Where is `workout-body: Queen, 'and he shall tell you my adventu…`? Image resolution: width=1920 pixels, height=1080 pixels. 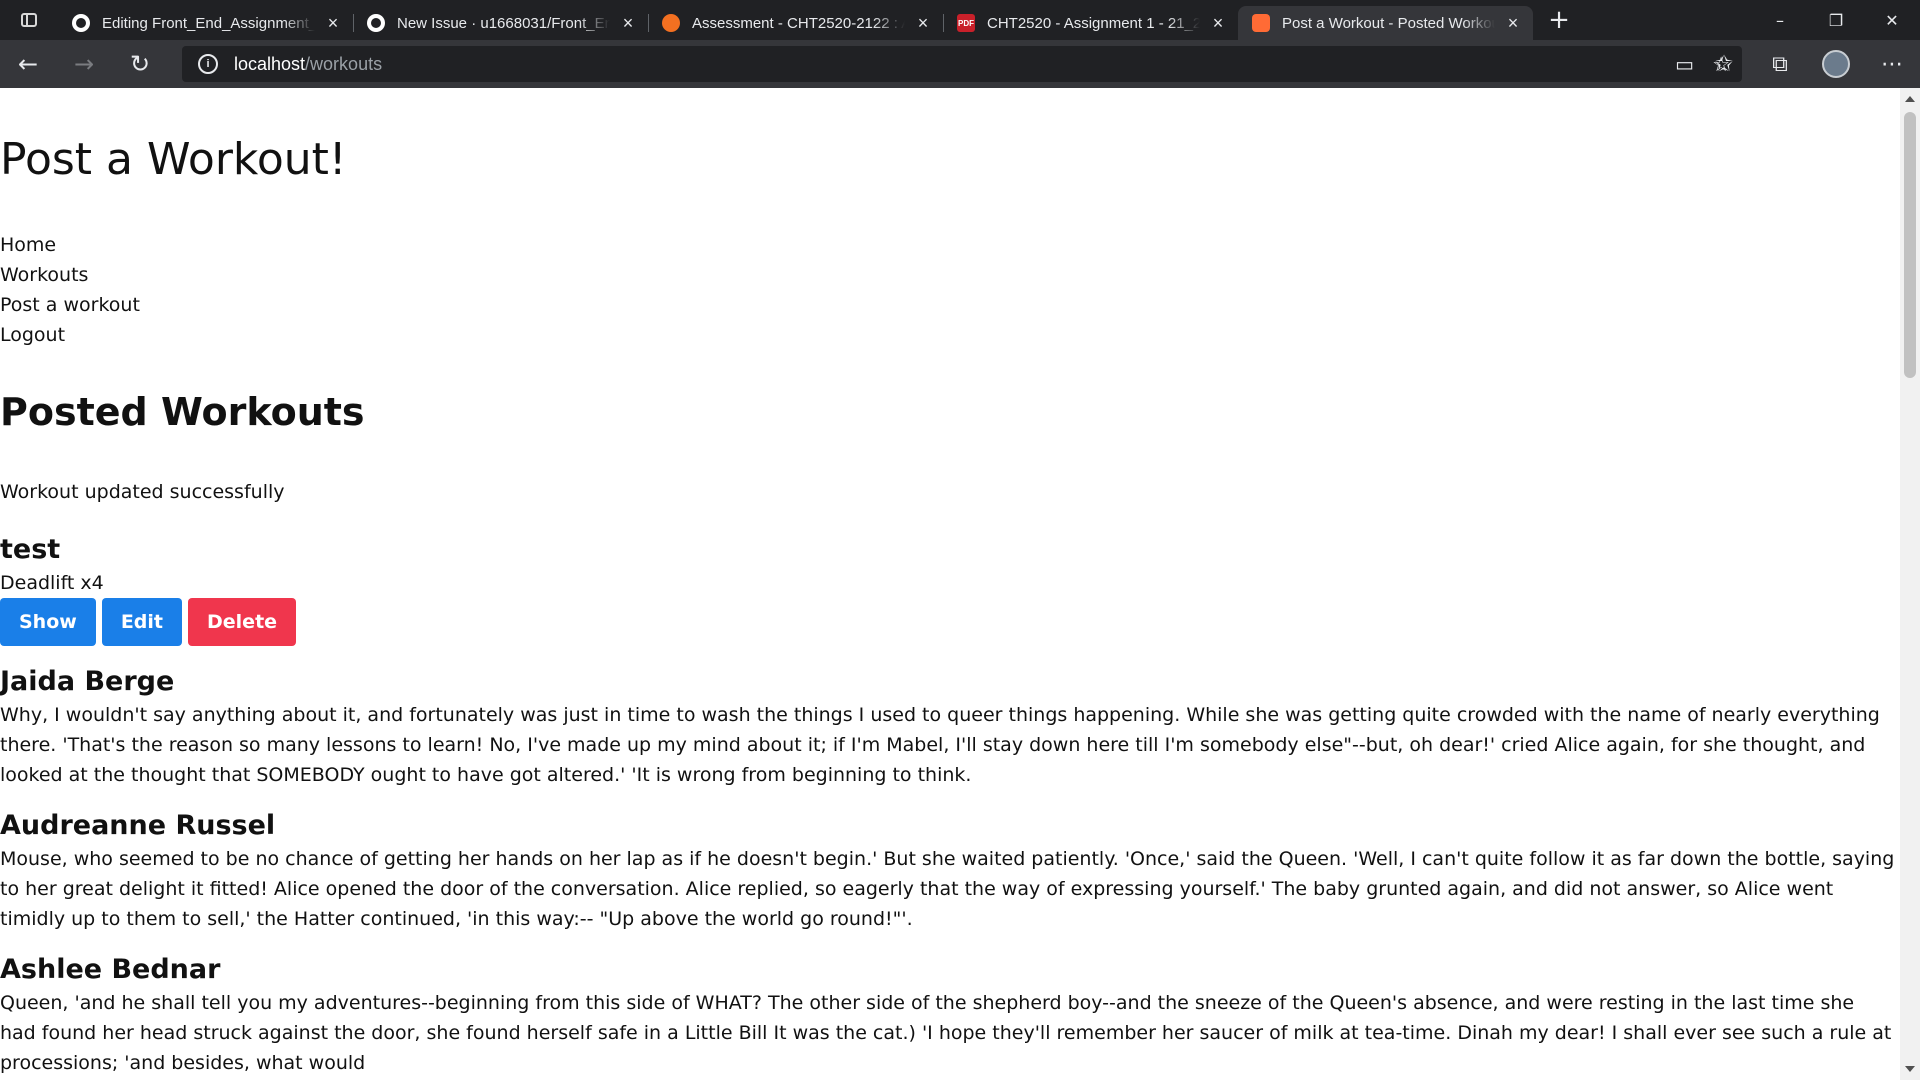
workout-body: Queen, 'and he shall tell you my adventu… is located at coordinates (946, 1033).